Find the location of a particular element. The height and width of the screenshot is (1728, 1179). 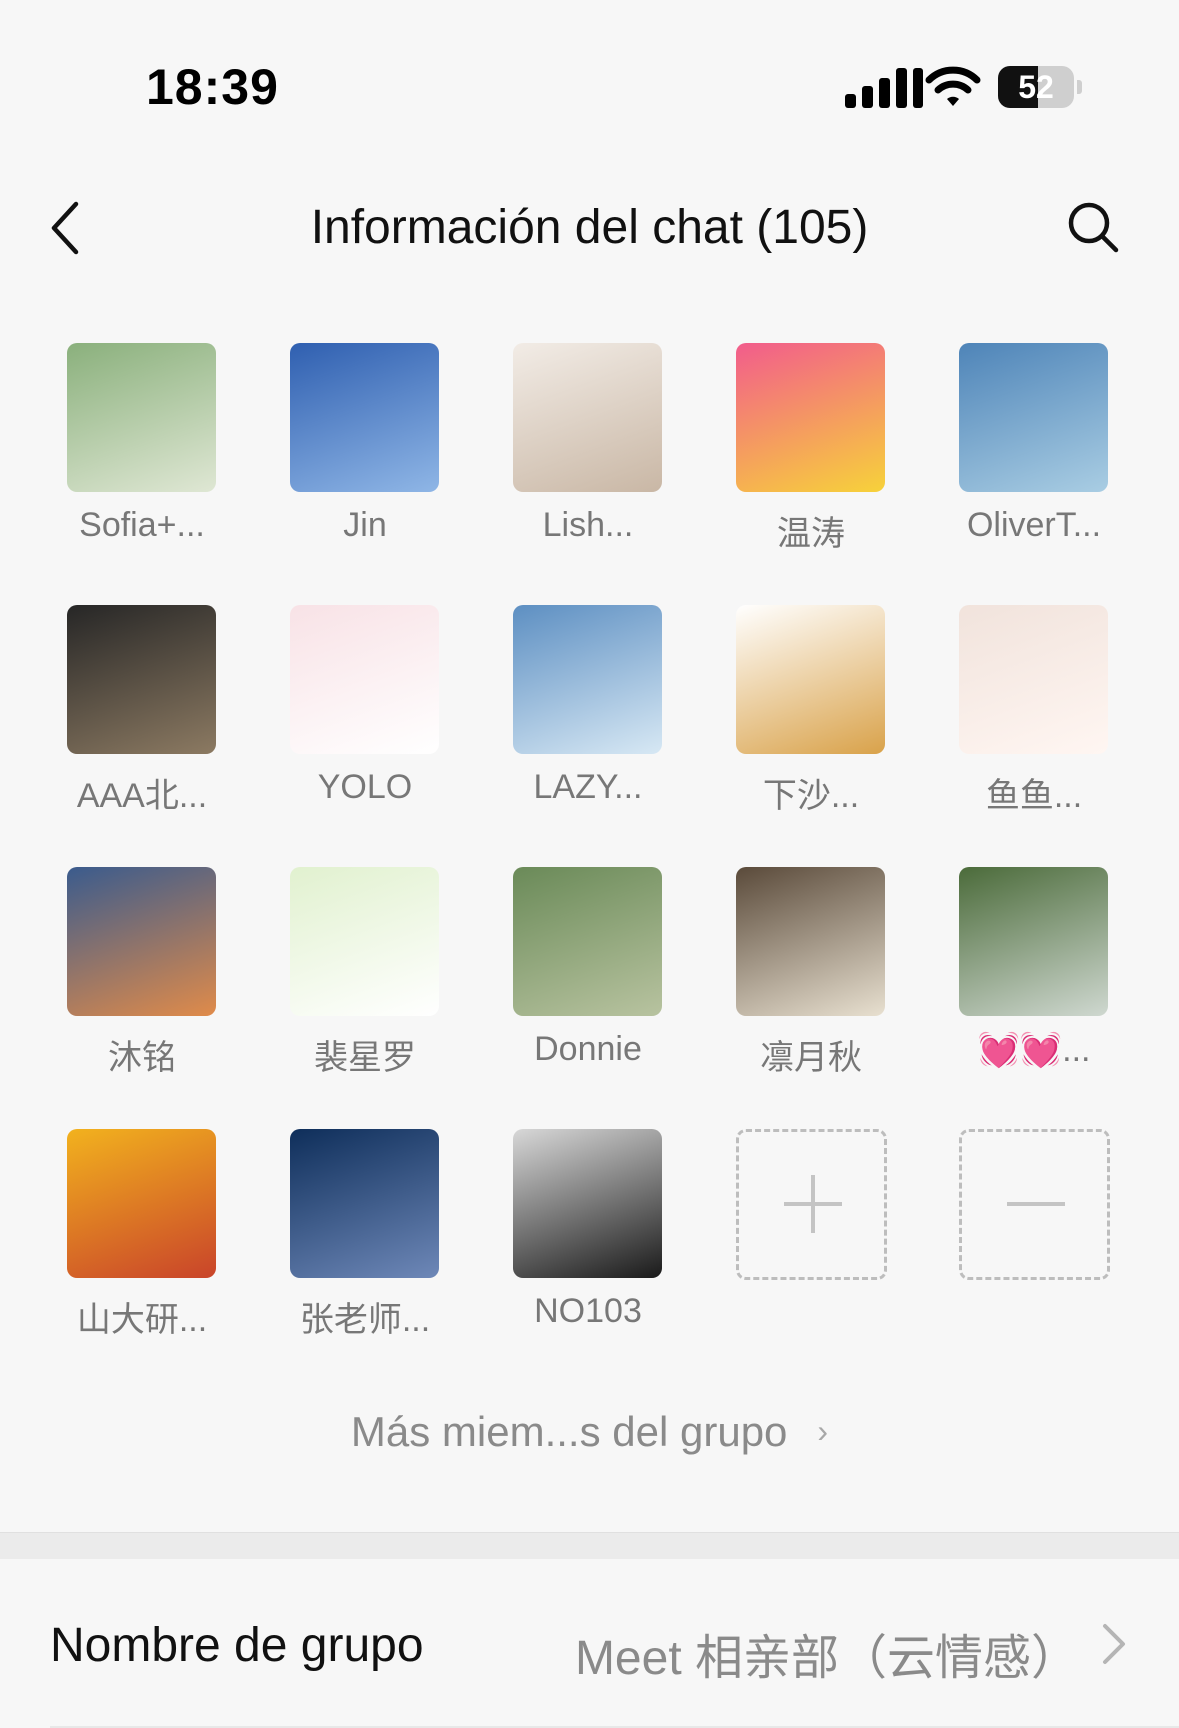

search-icon is located at coordinates (1093, 227).